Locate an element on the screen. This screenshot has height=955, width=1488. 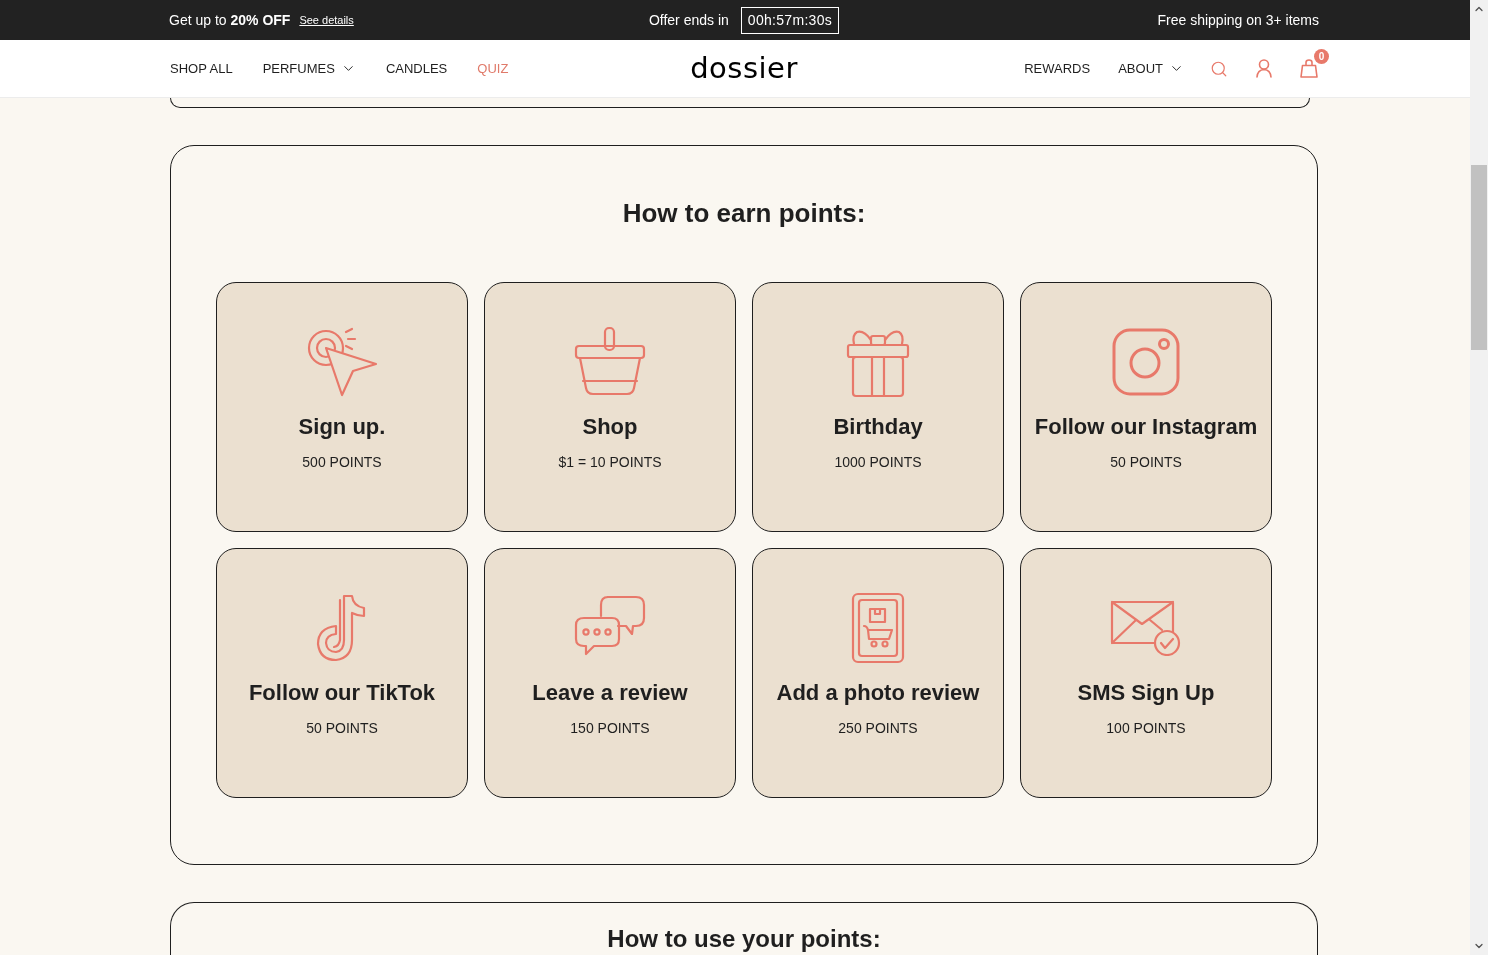
section-heading: How to use your points: is located at coordinates (744, 938).